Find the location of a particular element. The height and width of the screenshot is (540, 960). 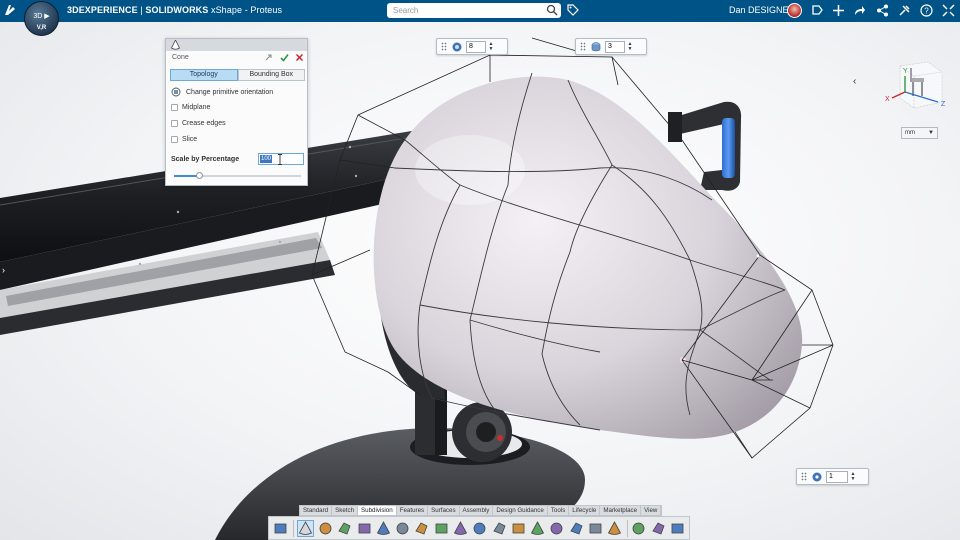

tab-lifecycle: Lifecycle is located at coordinates (585, 510).